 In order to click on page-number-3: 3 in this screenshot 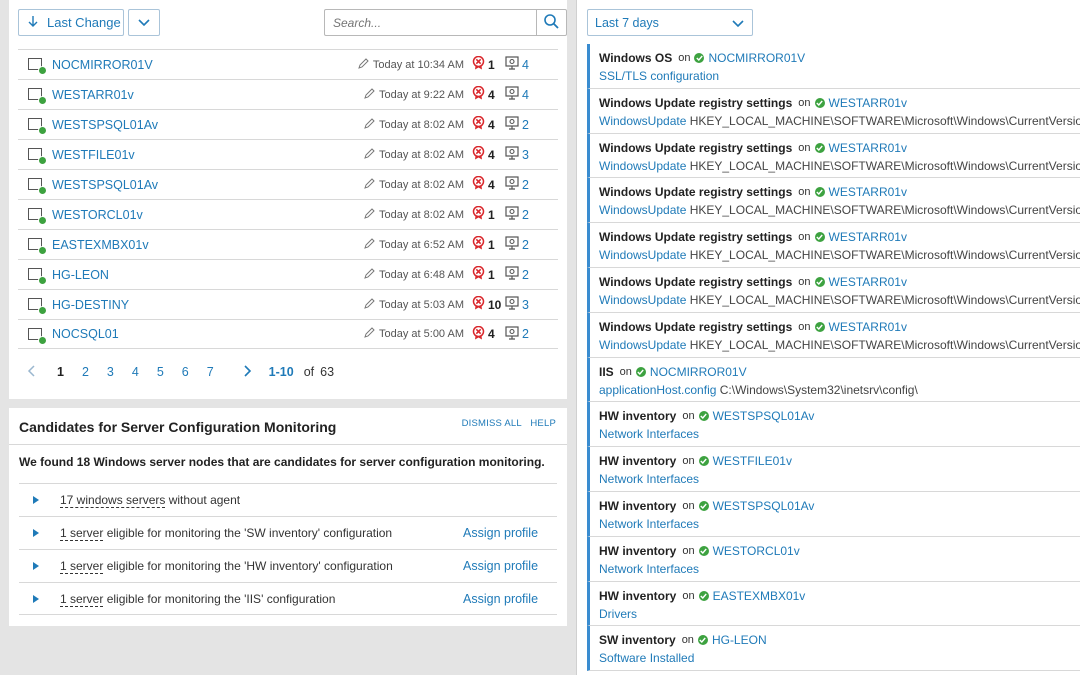, I will do `click(110, 372)`.